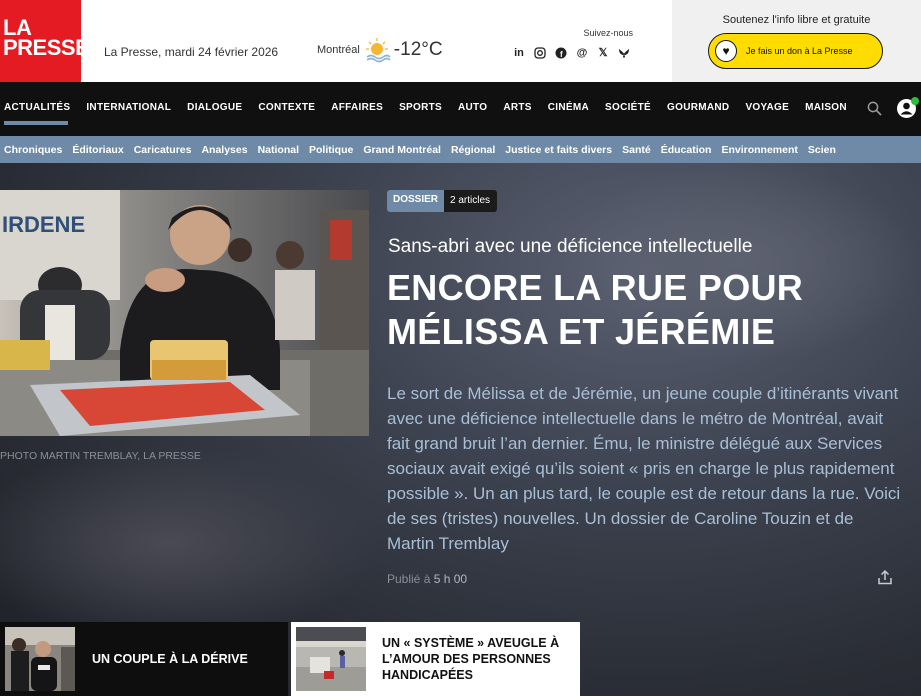 This screenshot has width=921, height=696. Describe the element at coordinates (573, 43) in the screenshot. I see `social-links: Suivez-nous in f @ 𝕏` at that location.